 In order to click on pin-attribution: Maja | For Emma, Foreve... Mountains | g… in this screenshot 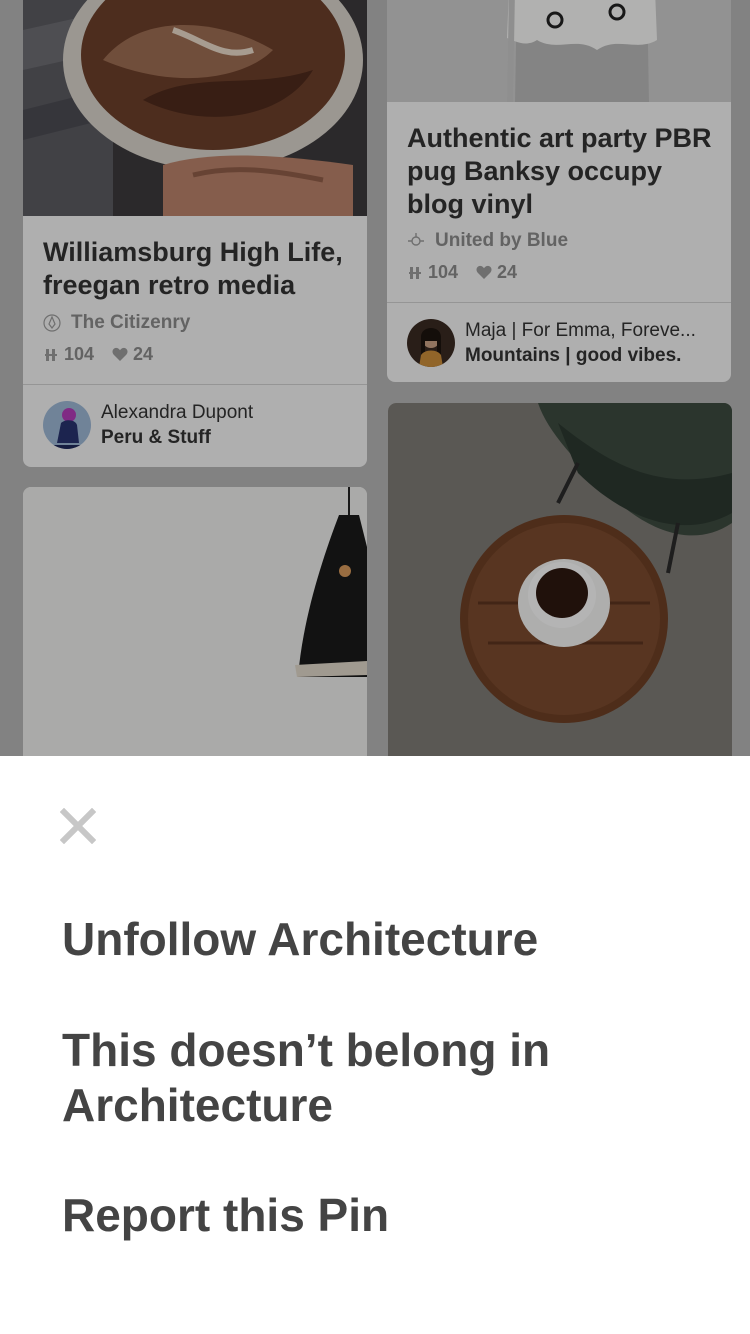, I will do `click(561, 343)`.